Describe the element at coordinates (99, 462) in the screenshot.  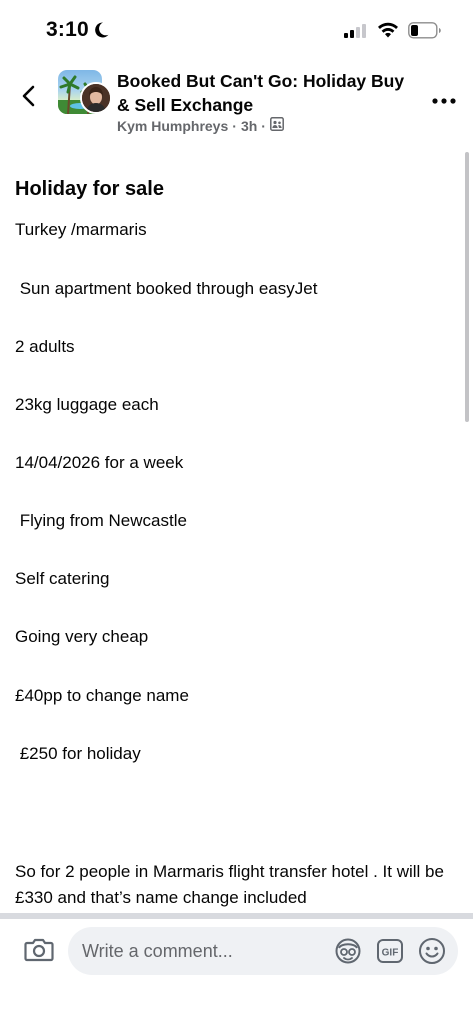
I see `post-line: 14/04/2026 for a week` at that location.